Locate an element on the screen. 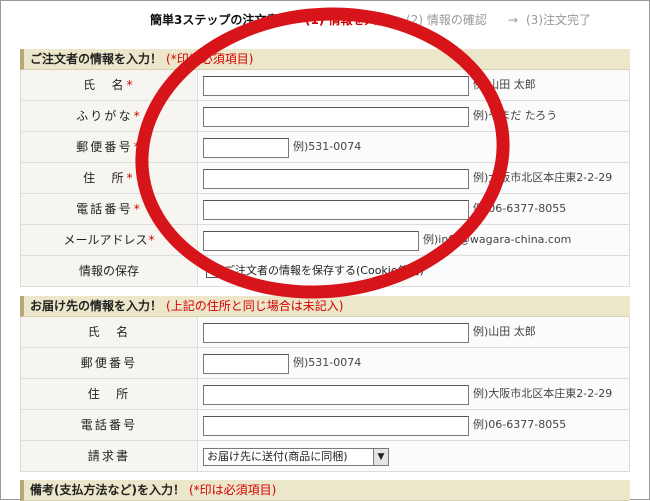 This screenshot has width=650, height=501. delivery-name-label: 氏 名 is located at coordinates (109, 332).